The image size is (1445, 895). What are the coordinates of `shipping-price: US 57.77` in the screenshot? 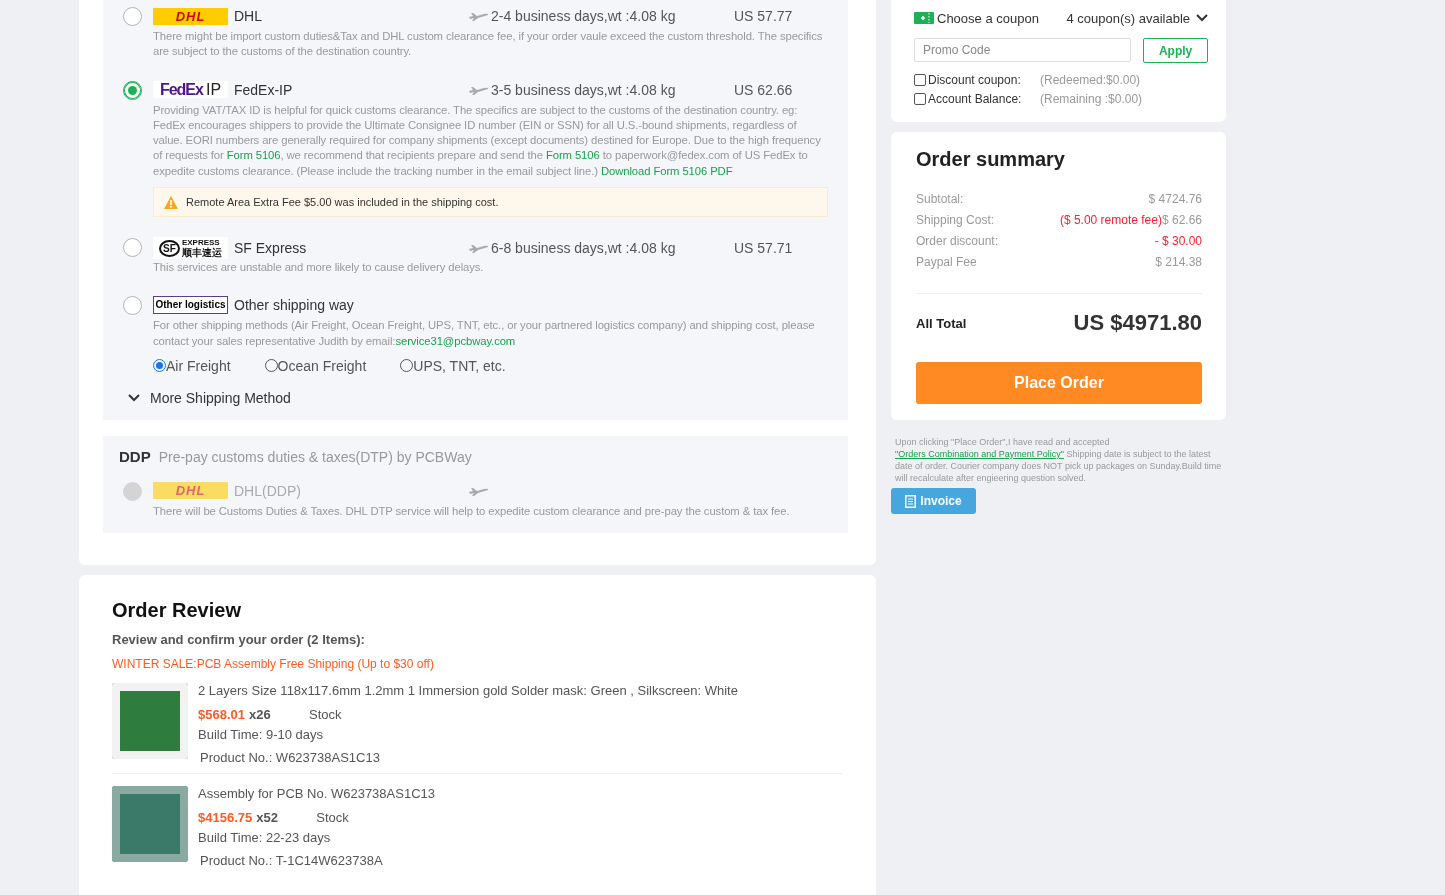 It's located at (764, 16).